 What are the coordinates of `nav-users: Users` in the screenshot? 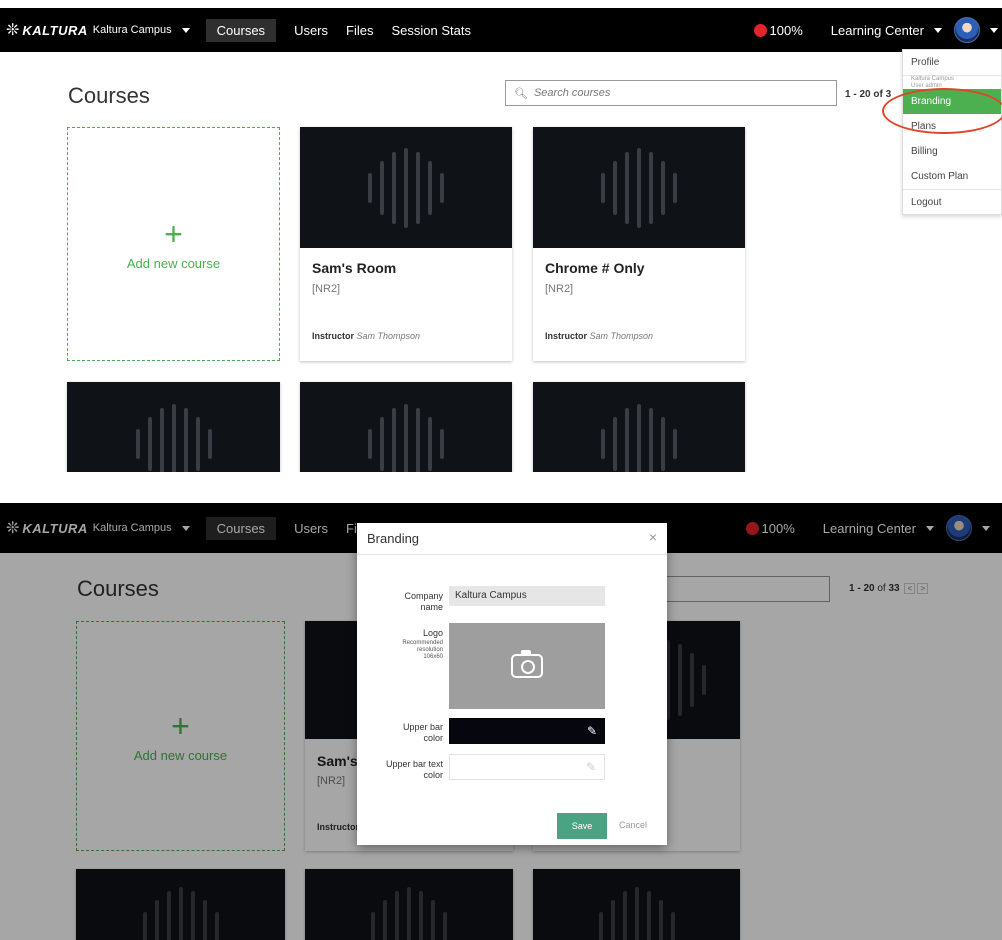 It's located at (311, 30).